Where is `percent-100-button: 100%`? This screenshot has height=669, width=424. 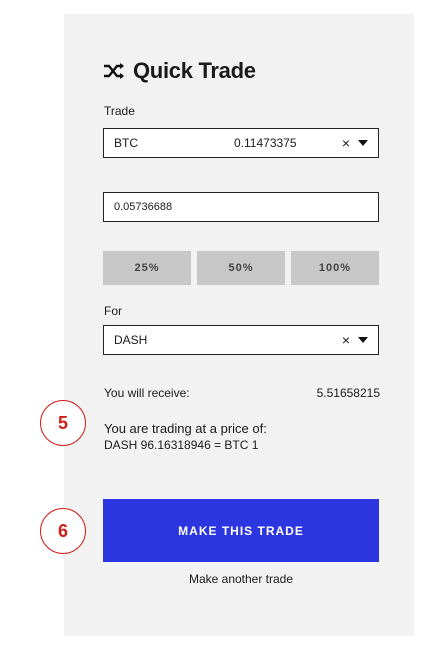 percent-100-button: 100% is located at coordinates (335, 268).